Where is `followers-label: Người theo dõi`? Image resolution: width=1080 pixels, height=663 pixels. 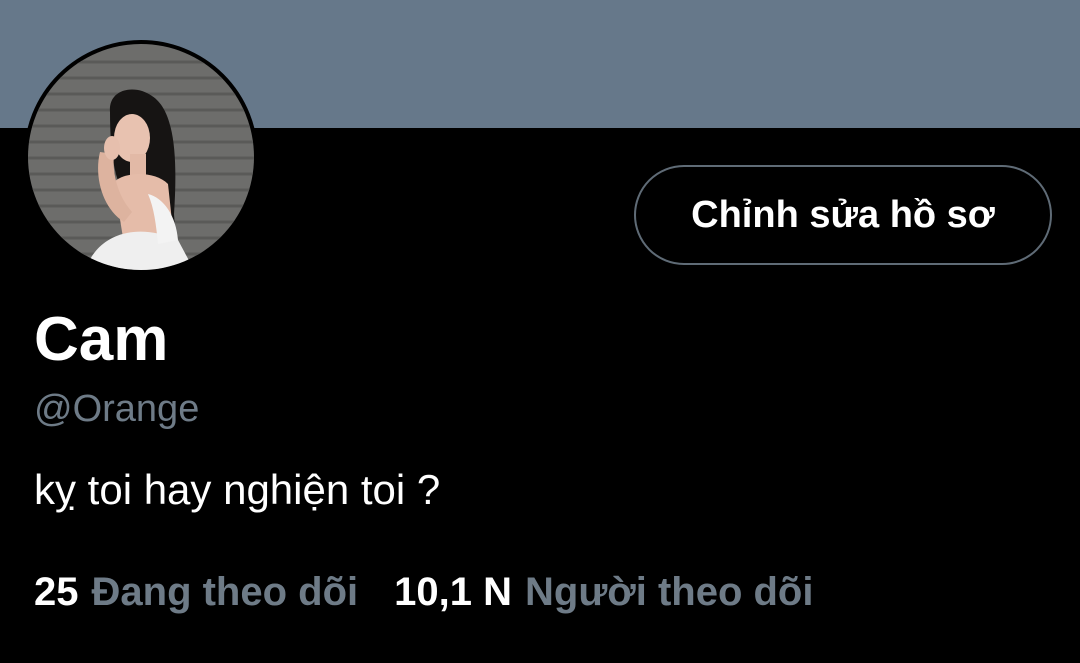 followers-label: Người theo dõi is located at coordinates (669, 592).